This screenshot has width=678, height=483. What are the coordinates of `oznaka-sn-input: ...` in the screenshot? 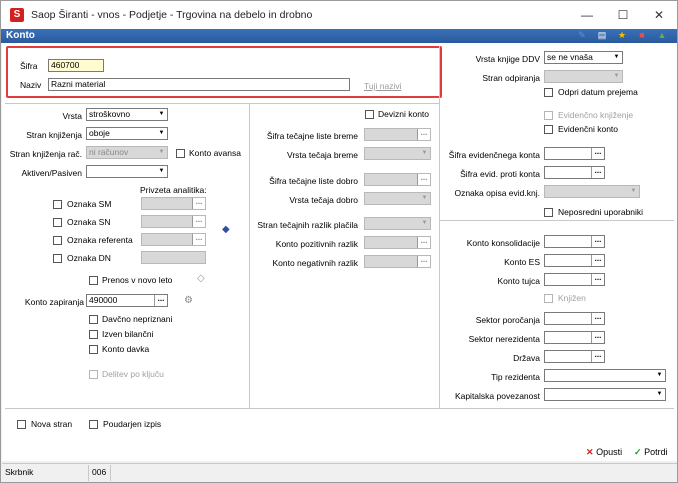 It's located at (173, 221).